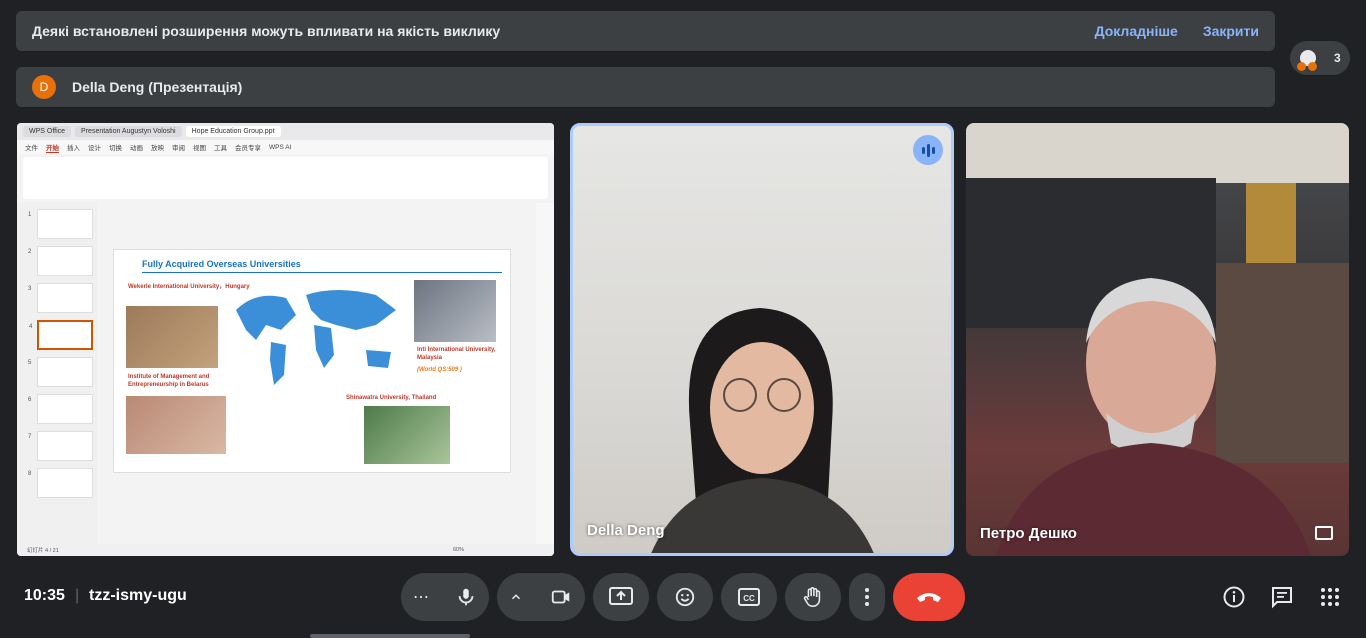  Describe the element at coordinates (30, 363) in the screenshot. I see `thumb-number: 5` at that location.